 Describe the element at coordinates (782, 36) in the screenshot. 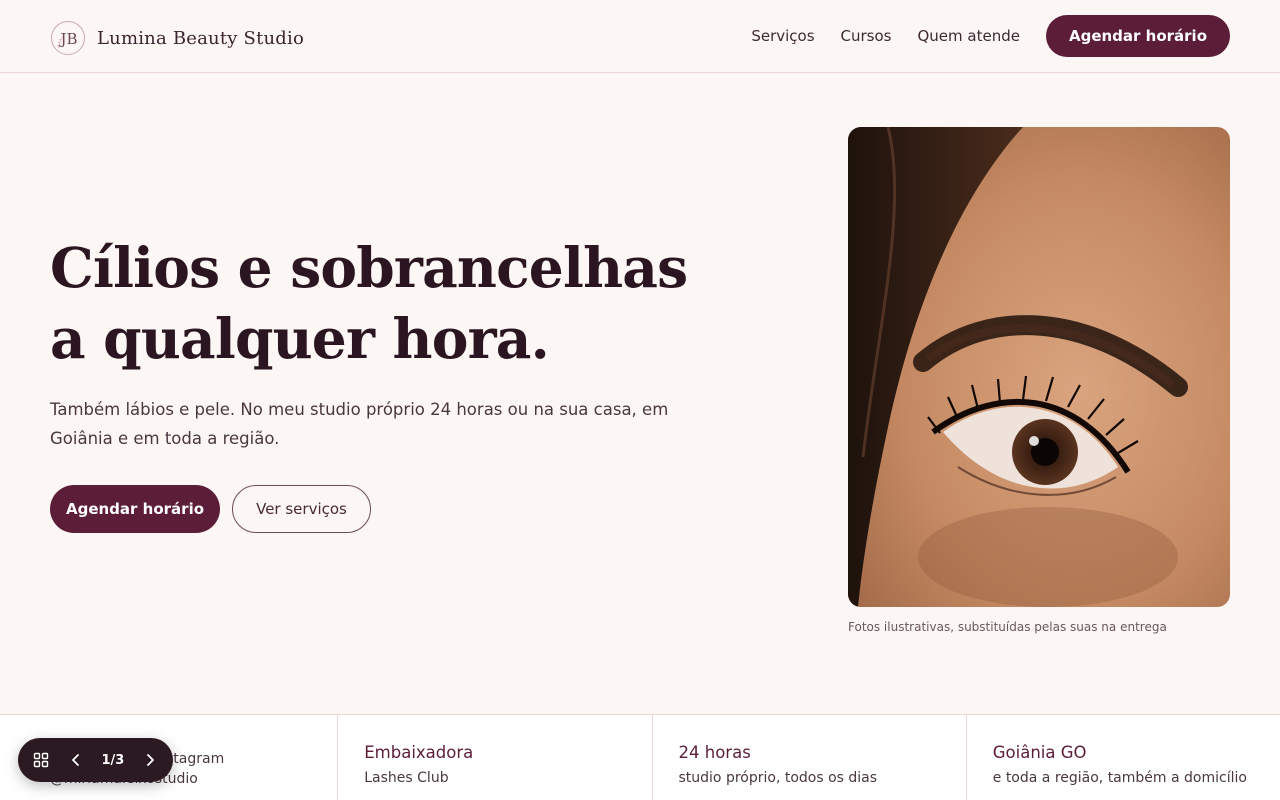

I see `nav-servicos: Serviços` at that location.